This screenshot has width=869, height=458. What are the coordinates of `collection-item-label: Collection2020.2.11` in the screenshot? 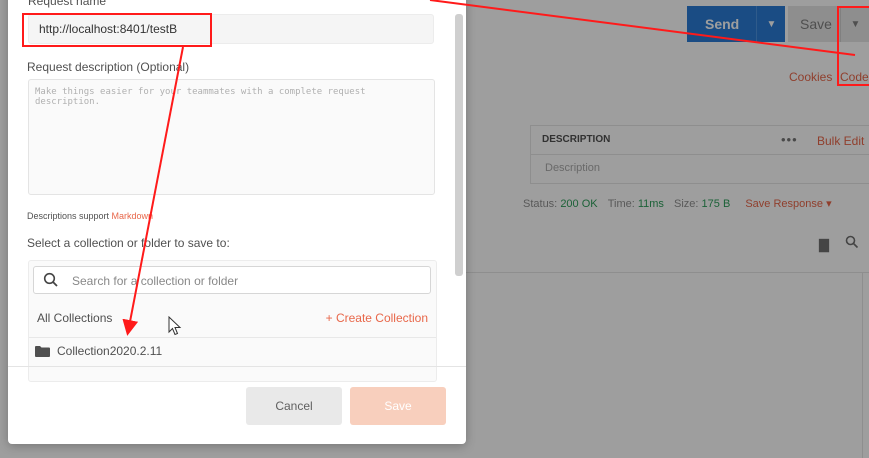 It's located at (110, 351).